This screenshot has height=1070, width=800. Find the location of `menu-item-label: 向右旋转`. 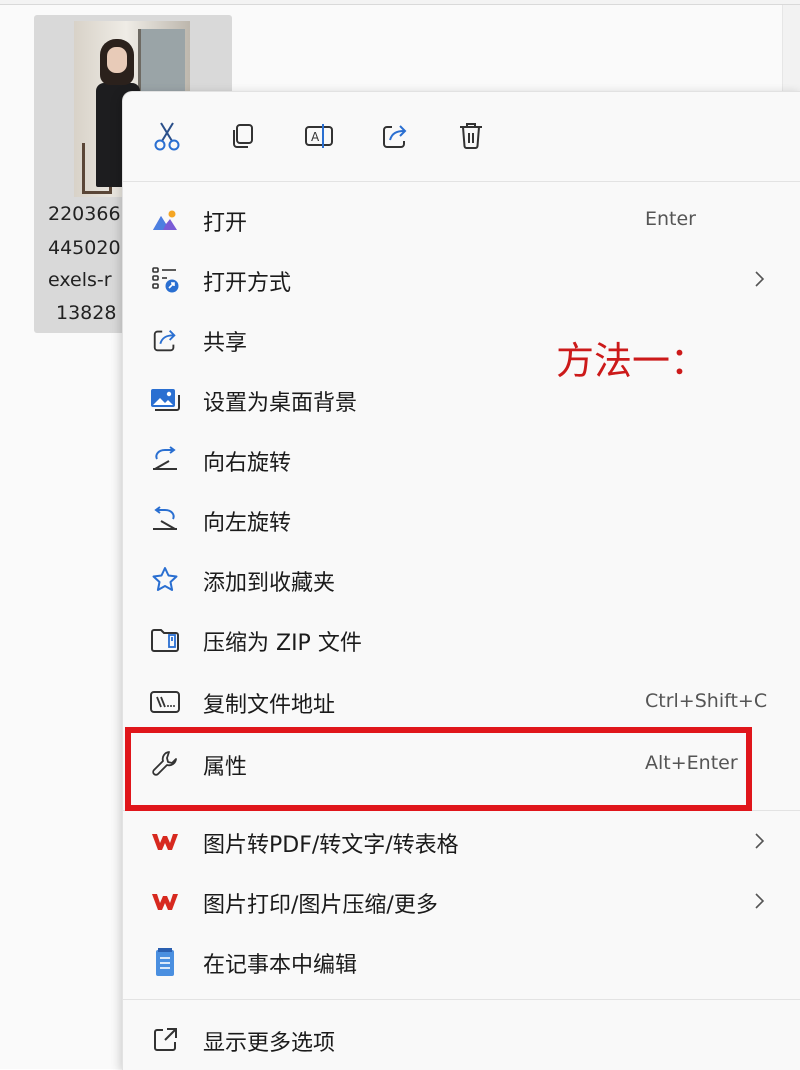

menu-item-label: 向右旋转 is located at coordinates (247, 463).